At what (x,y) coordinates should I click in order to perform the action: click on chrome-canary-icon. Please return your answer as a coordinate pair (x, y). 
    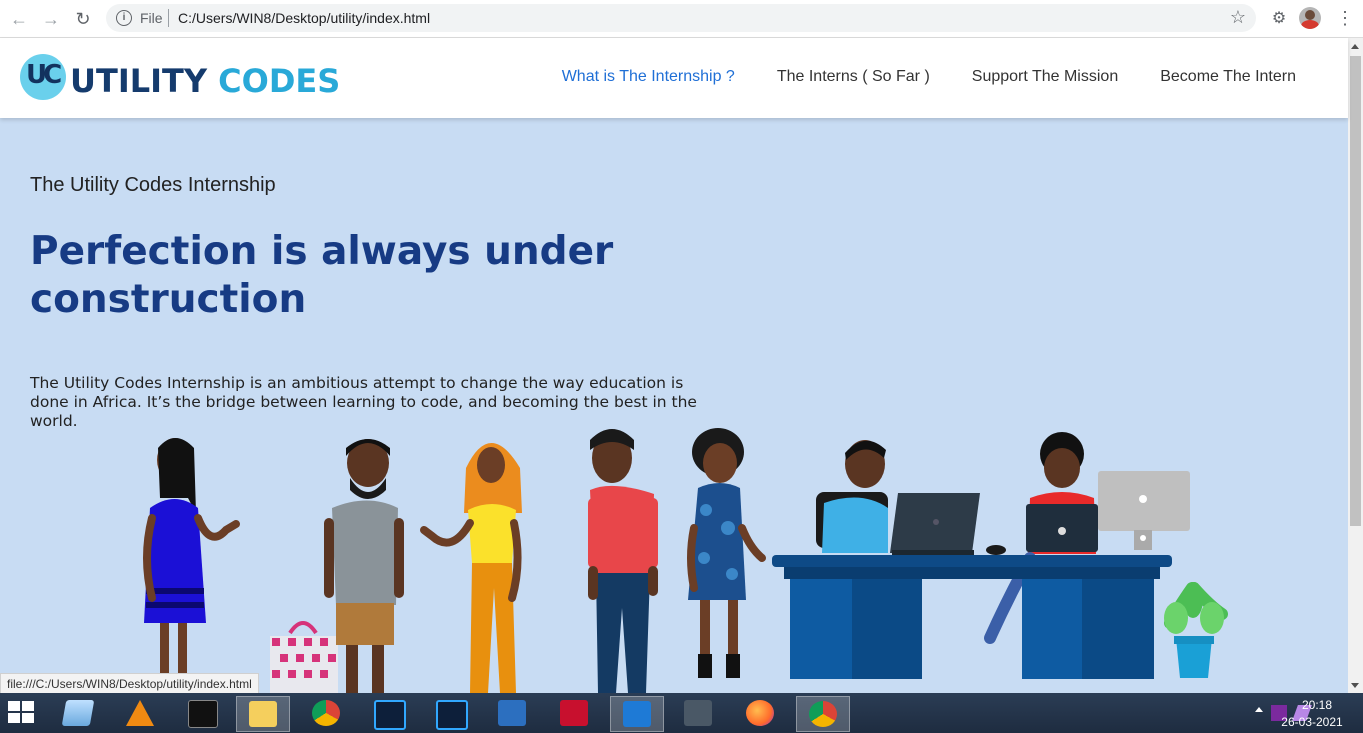
    Looking at the image, I should click on (823, 714).